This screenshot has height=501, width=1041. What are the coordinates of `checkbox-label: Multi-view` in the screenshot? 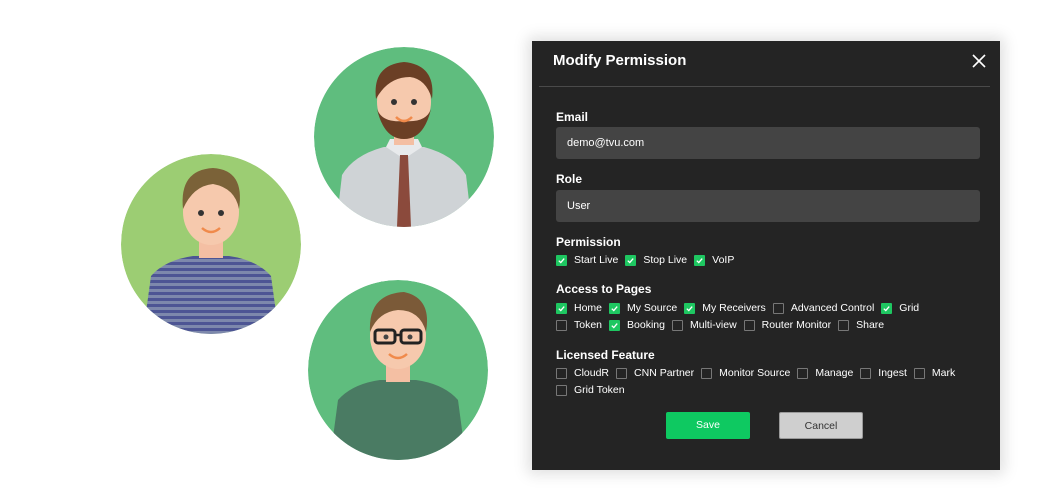 It's located at (713, 325).